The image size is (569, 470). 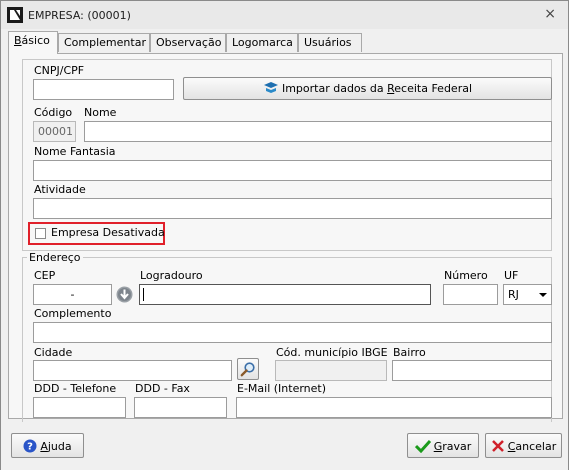 I want to click on cnpj-input, so click(x=103, y=89).